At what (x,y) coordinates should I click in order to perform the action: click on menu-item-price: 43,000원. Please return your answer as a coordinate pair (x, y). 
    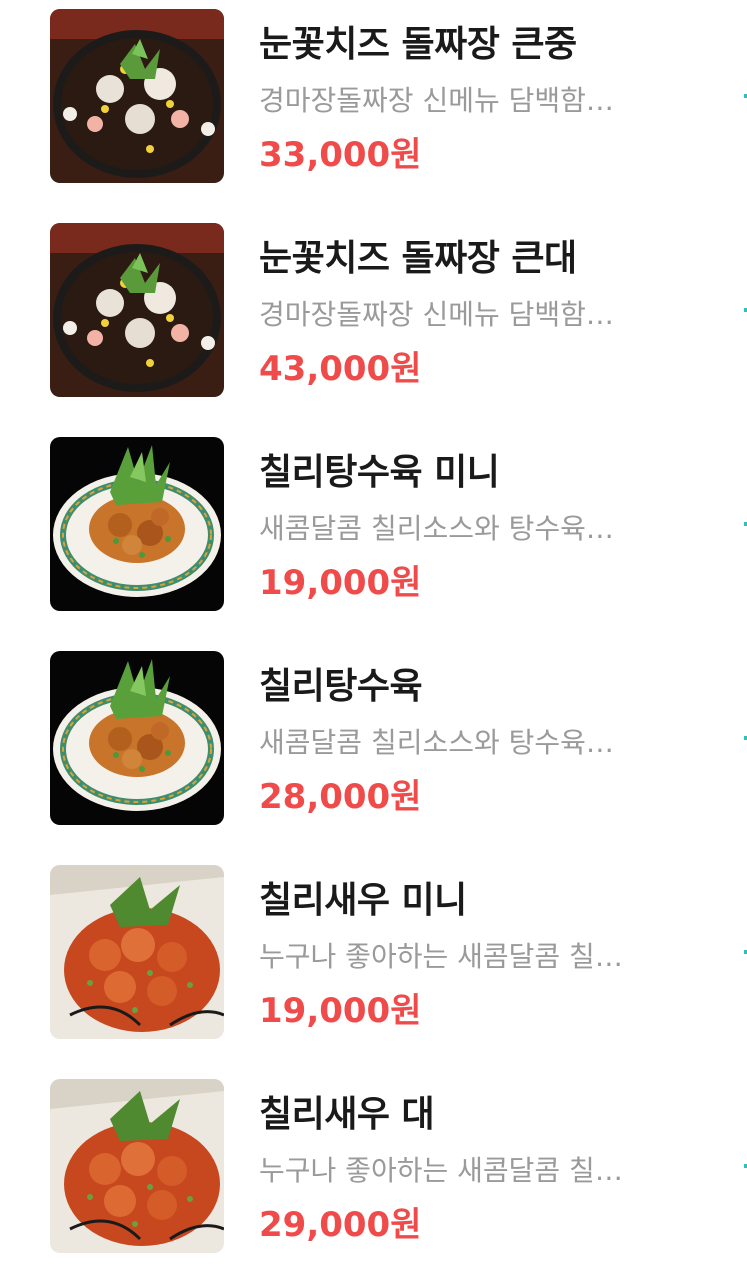
    Looking at the image, I should click on (340, 369).